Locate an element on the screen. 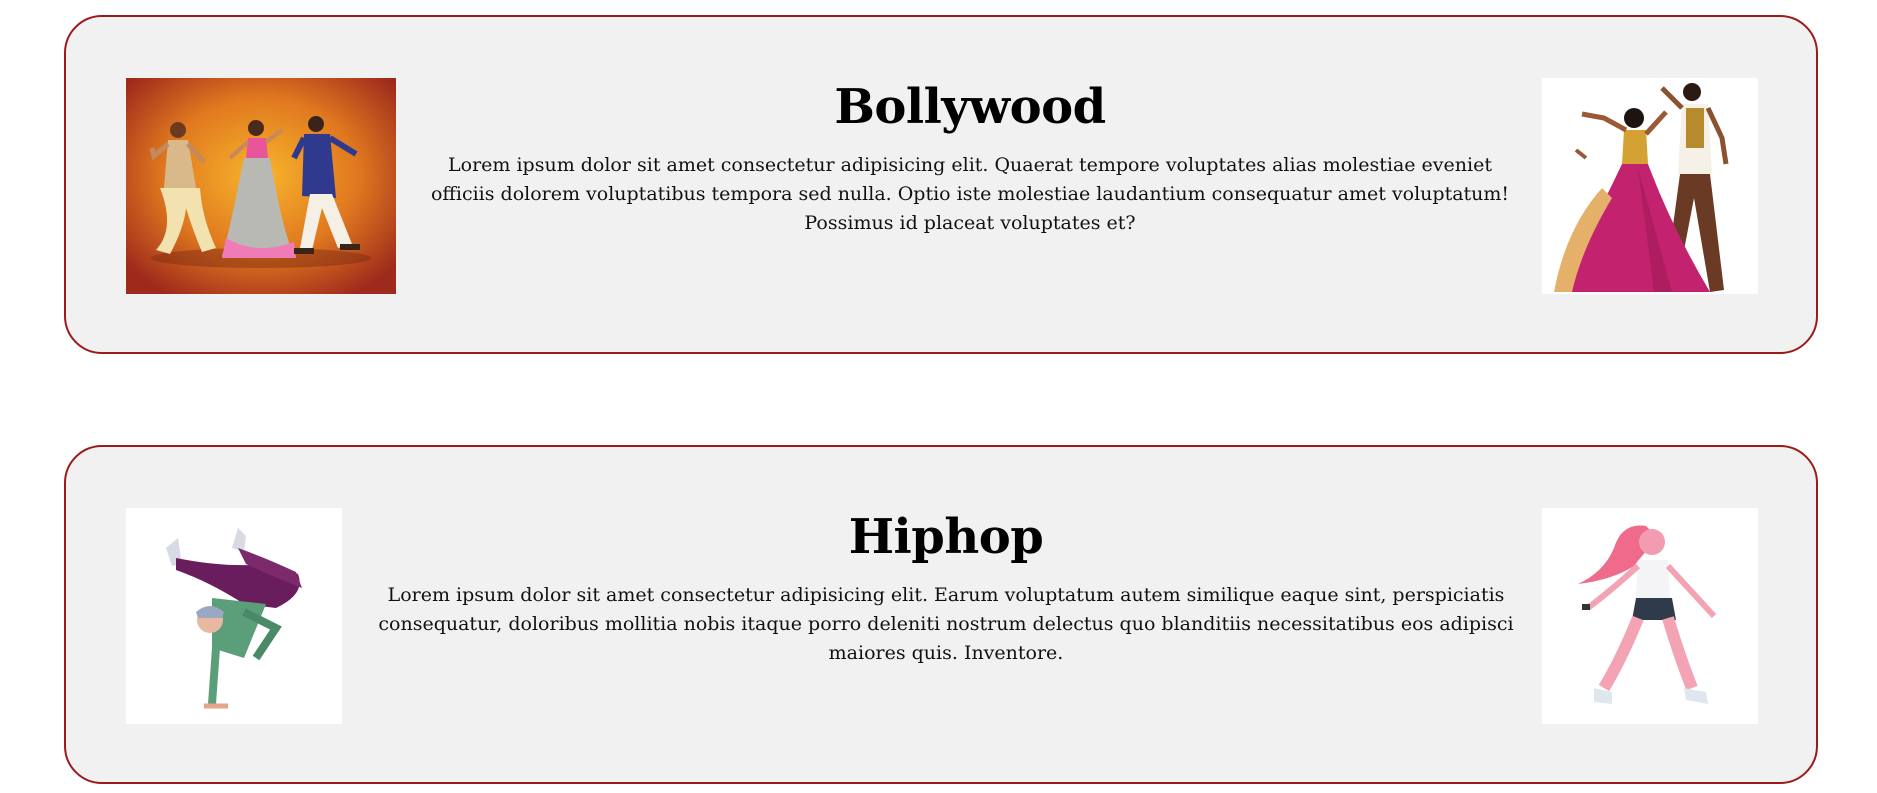  card-title: Bollywood is located at coordinates (970, 107).